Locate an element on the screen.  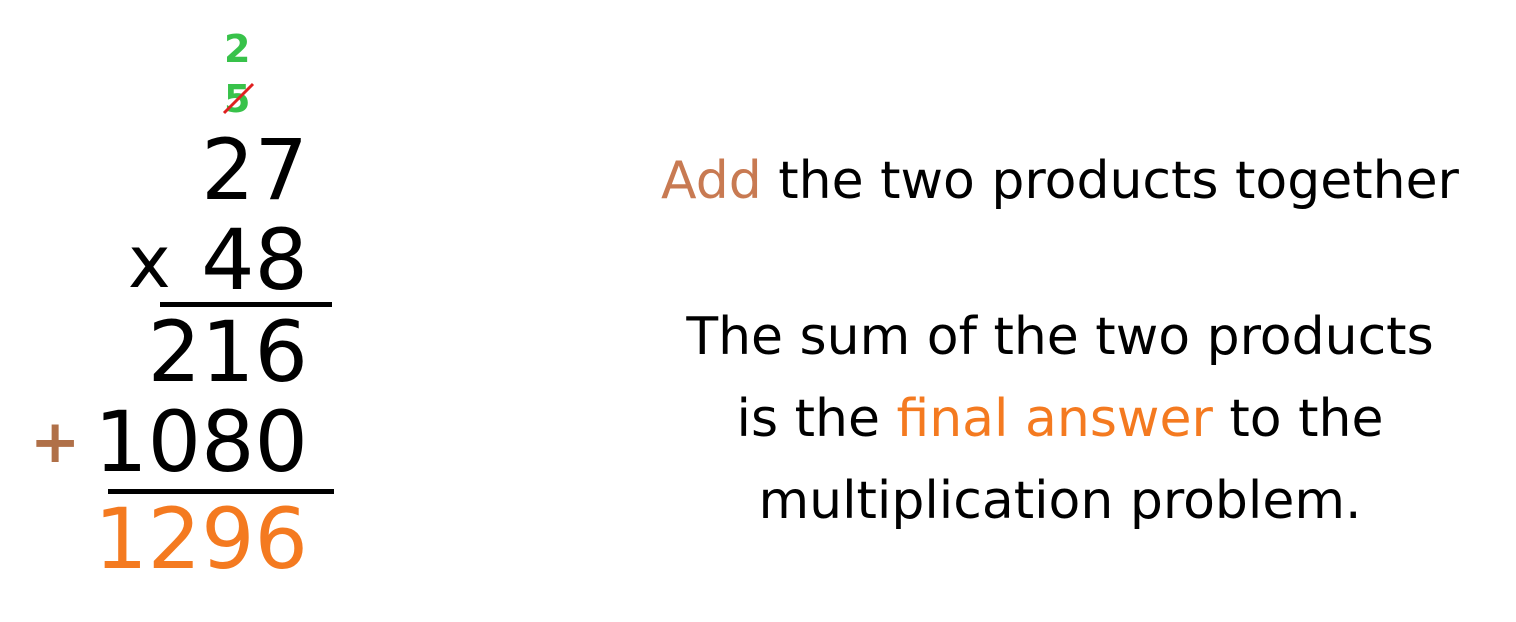
partial-product-1: 216 is located at coordinates (160, 352).